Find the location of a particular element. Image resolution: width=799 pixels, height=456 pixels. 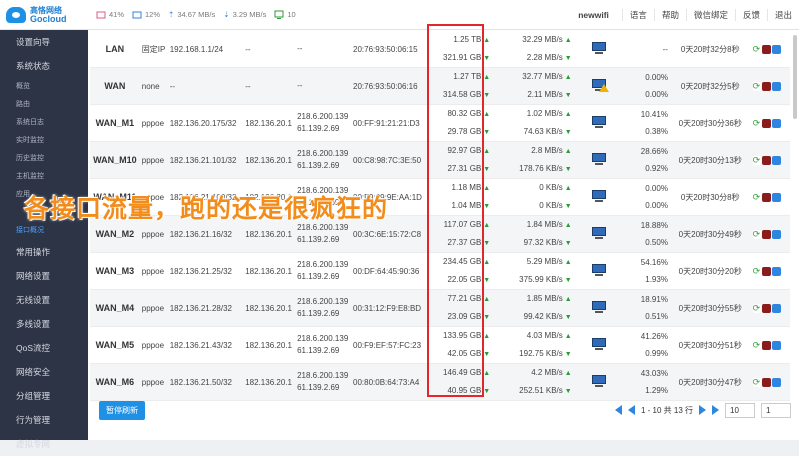

page-size-select: 10 is located at coordinates (740, 410).